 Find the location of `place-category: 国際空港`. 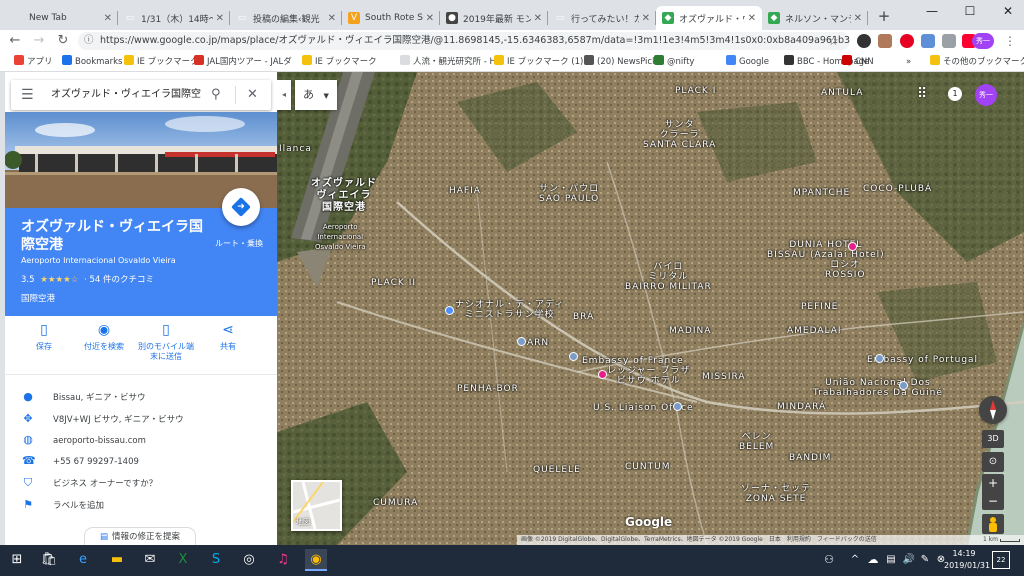

place-category: 国際空港 is located at coordinates (38, 298).